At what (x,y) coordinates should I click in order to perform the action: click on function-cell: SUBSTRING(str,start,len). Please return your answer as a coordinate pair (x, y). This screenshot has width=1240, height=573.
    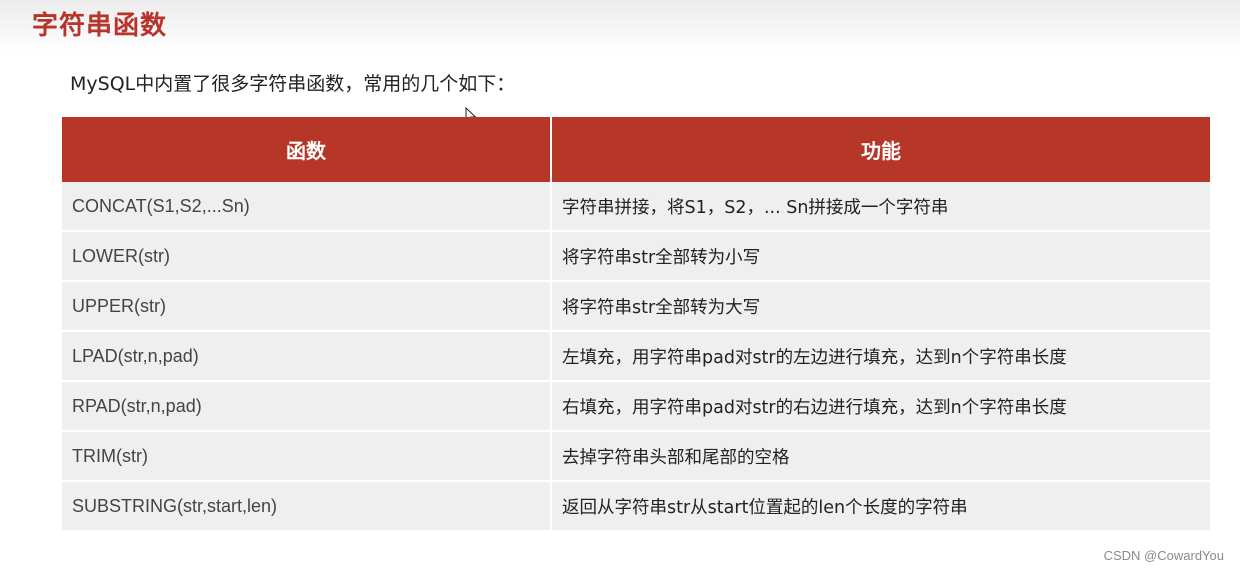
    Looking at the image, I should click on (307, 506).